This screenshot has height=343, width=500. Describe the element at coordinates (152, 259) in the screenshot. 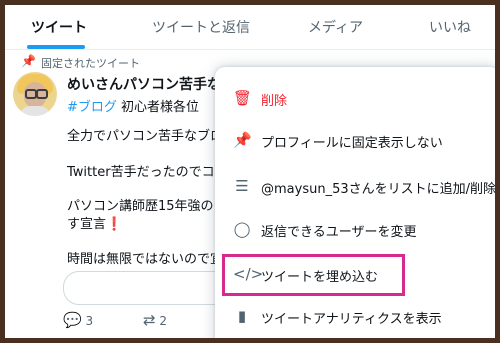

I see `tweet-text-line: 時間は無限ではないので宜し` at that location.